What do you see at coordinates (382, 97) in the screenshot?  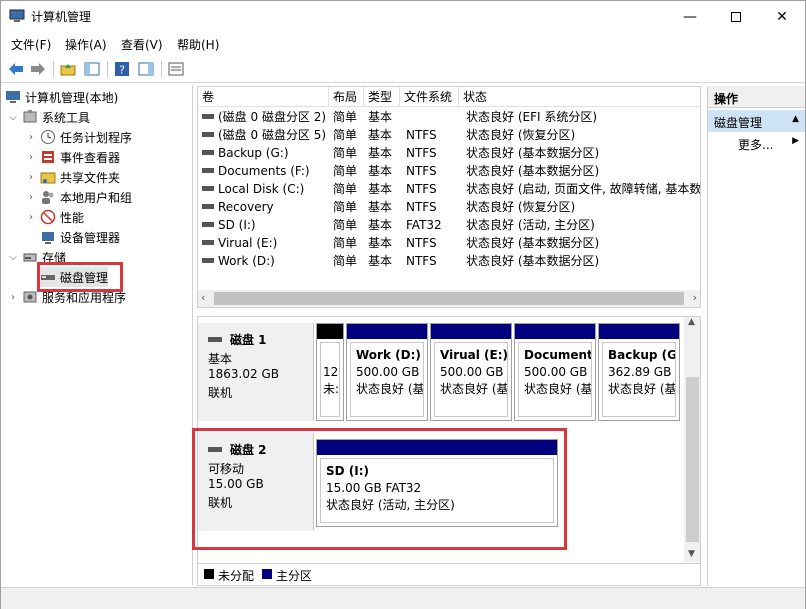 I see `column-header-type: 类型` at bounding box center [382, 97].